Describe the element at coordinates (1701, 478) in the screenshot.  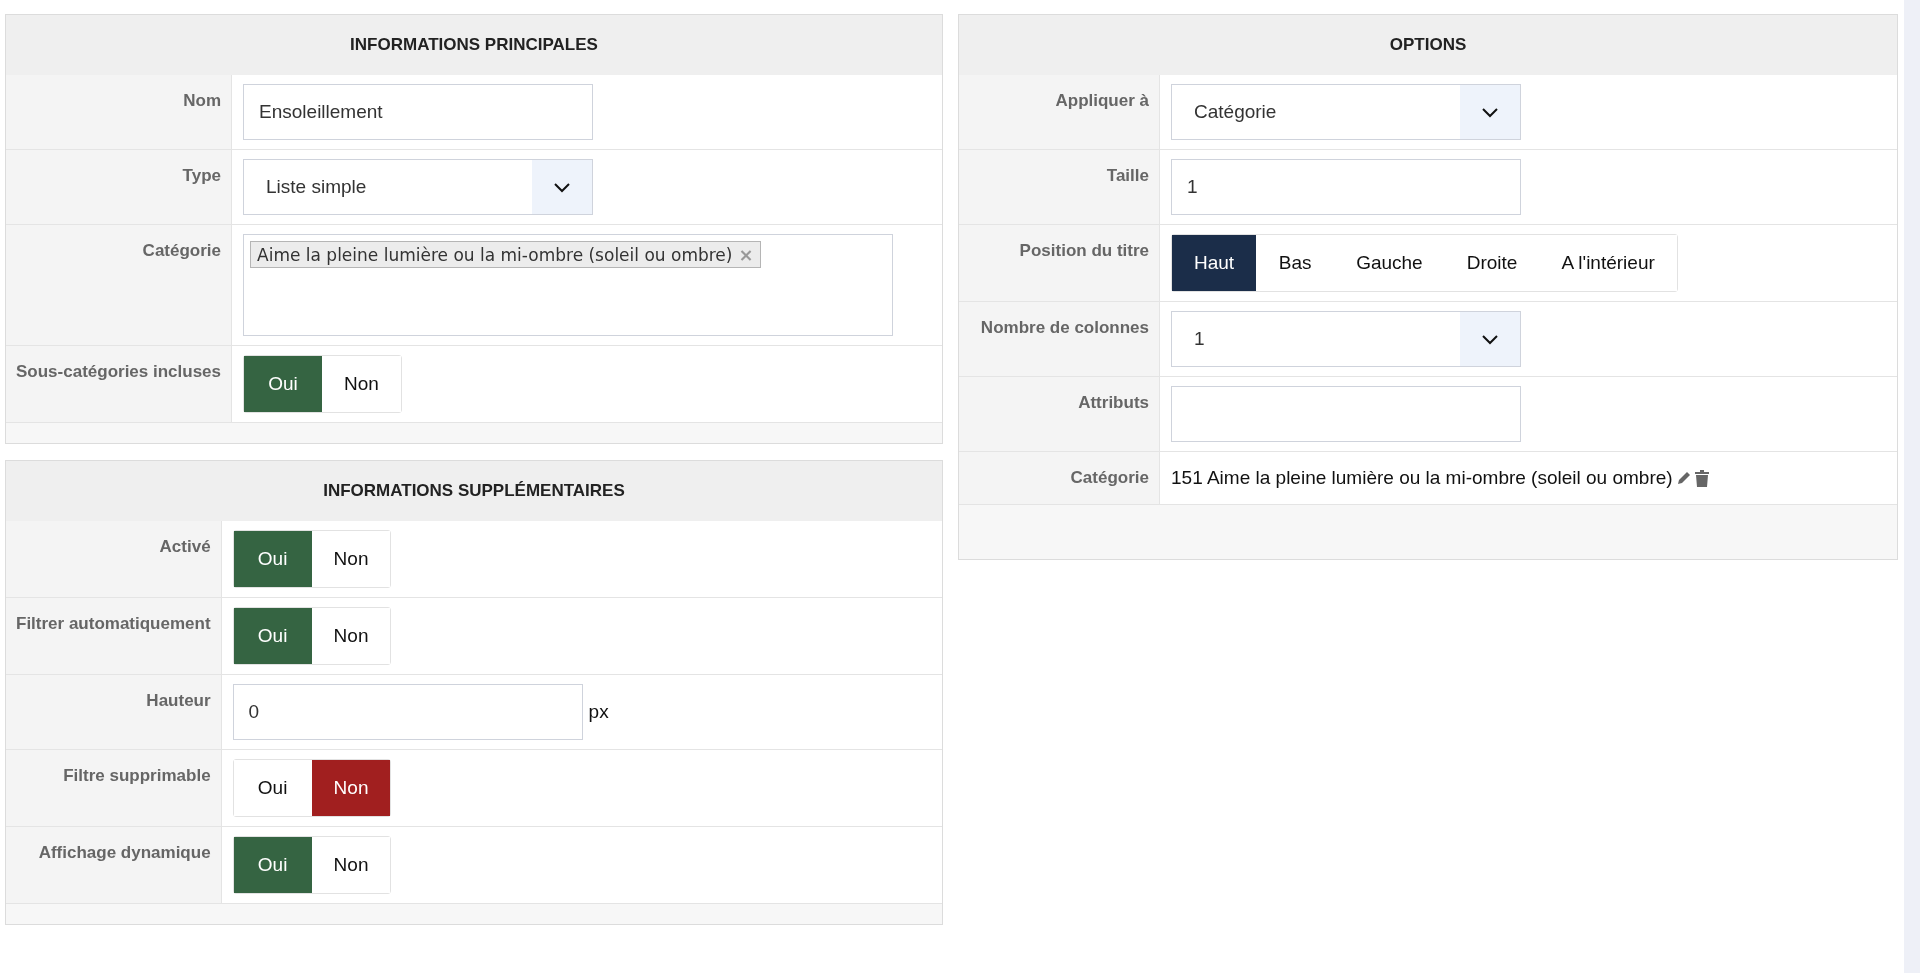
I see `trash-icon` at that location.